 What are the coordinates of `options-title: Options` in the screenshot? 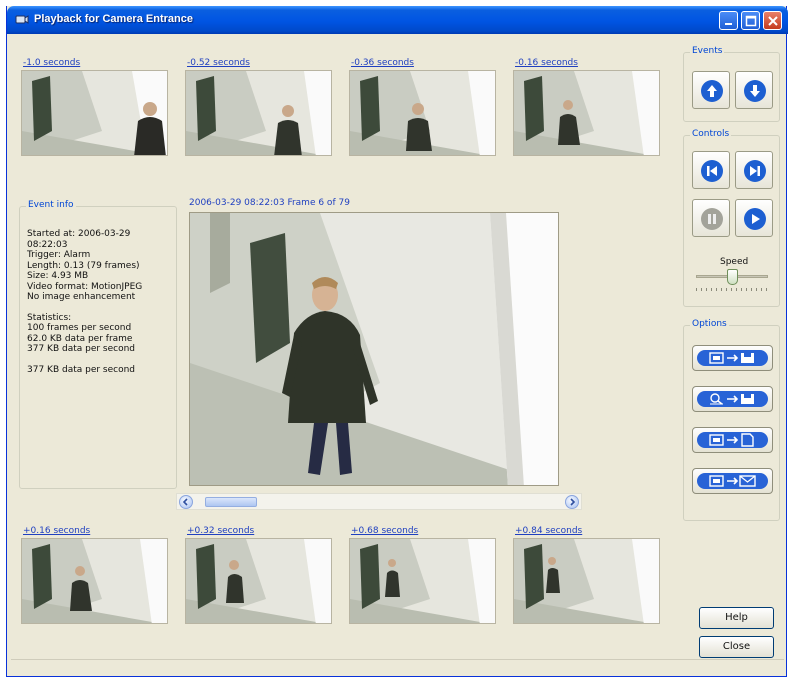 It's located at (709, 324).